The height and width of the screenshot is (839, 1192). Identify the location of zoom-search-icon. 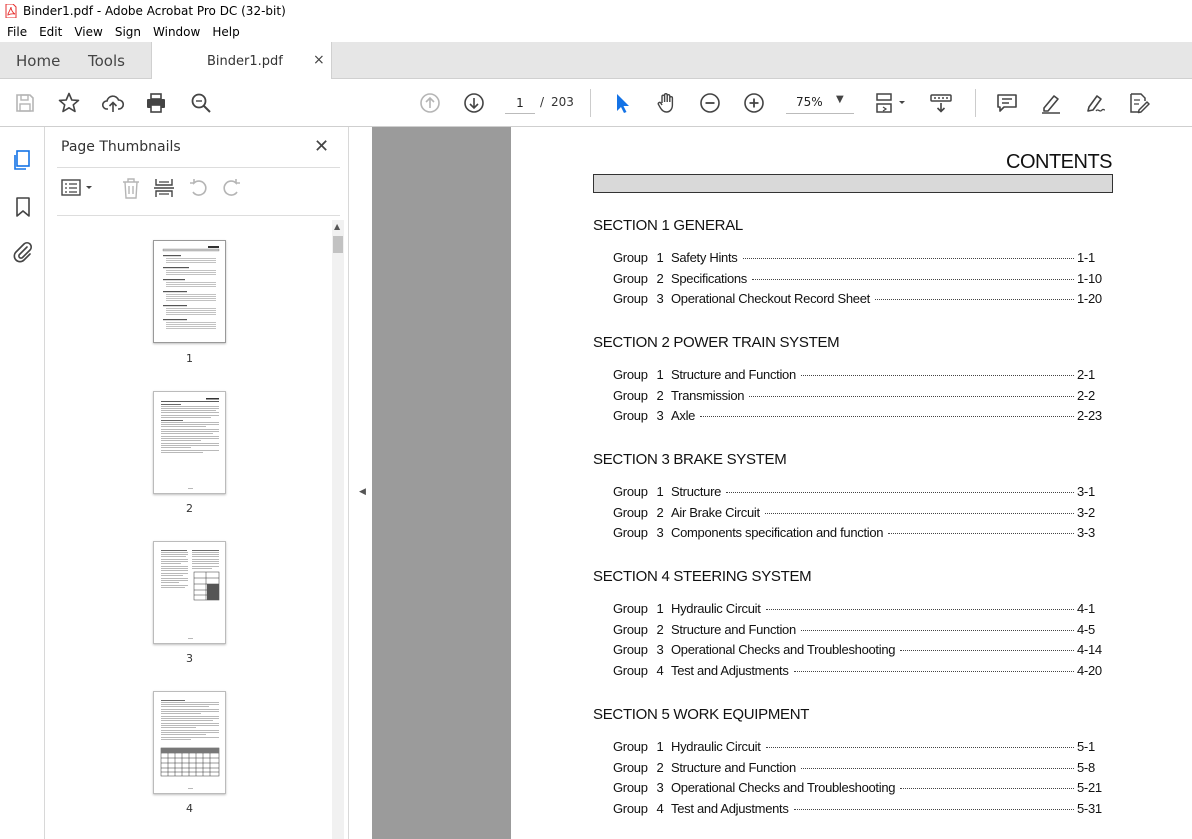
(201, 103).